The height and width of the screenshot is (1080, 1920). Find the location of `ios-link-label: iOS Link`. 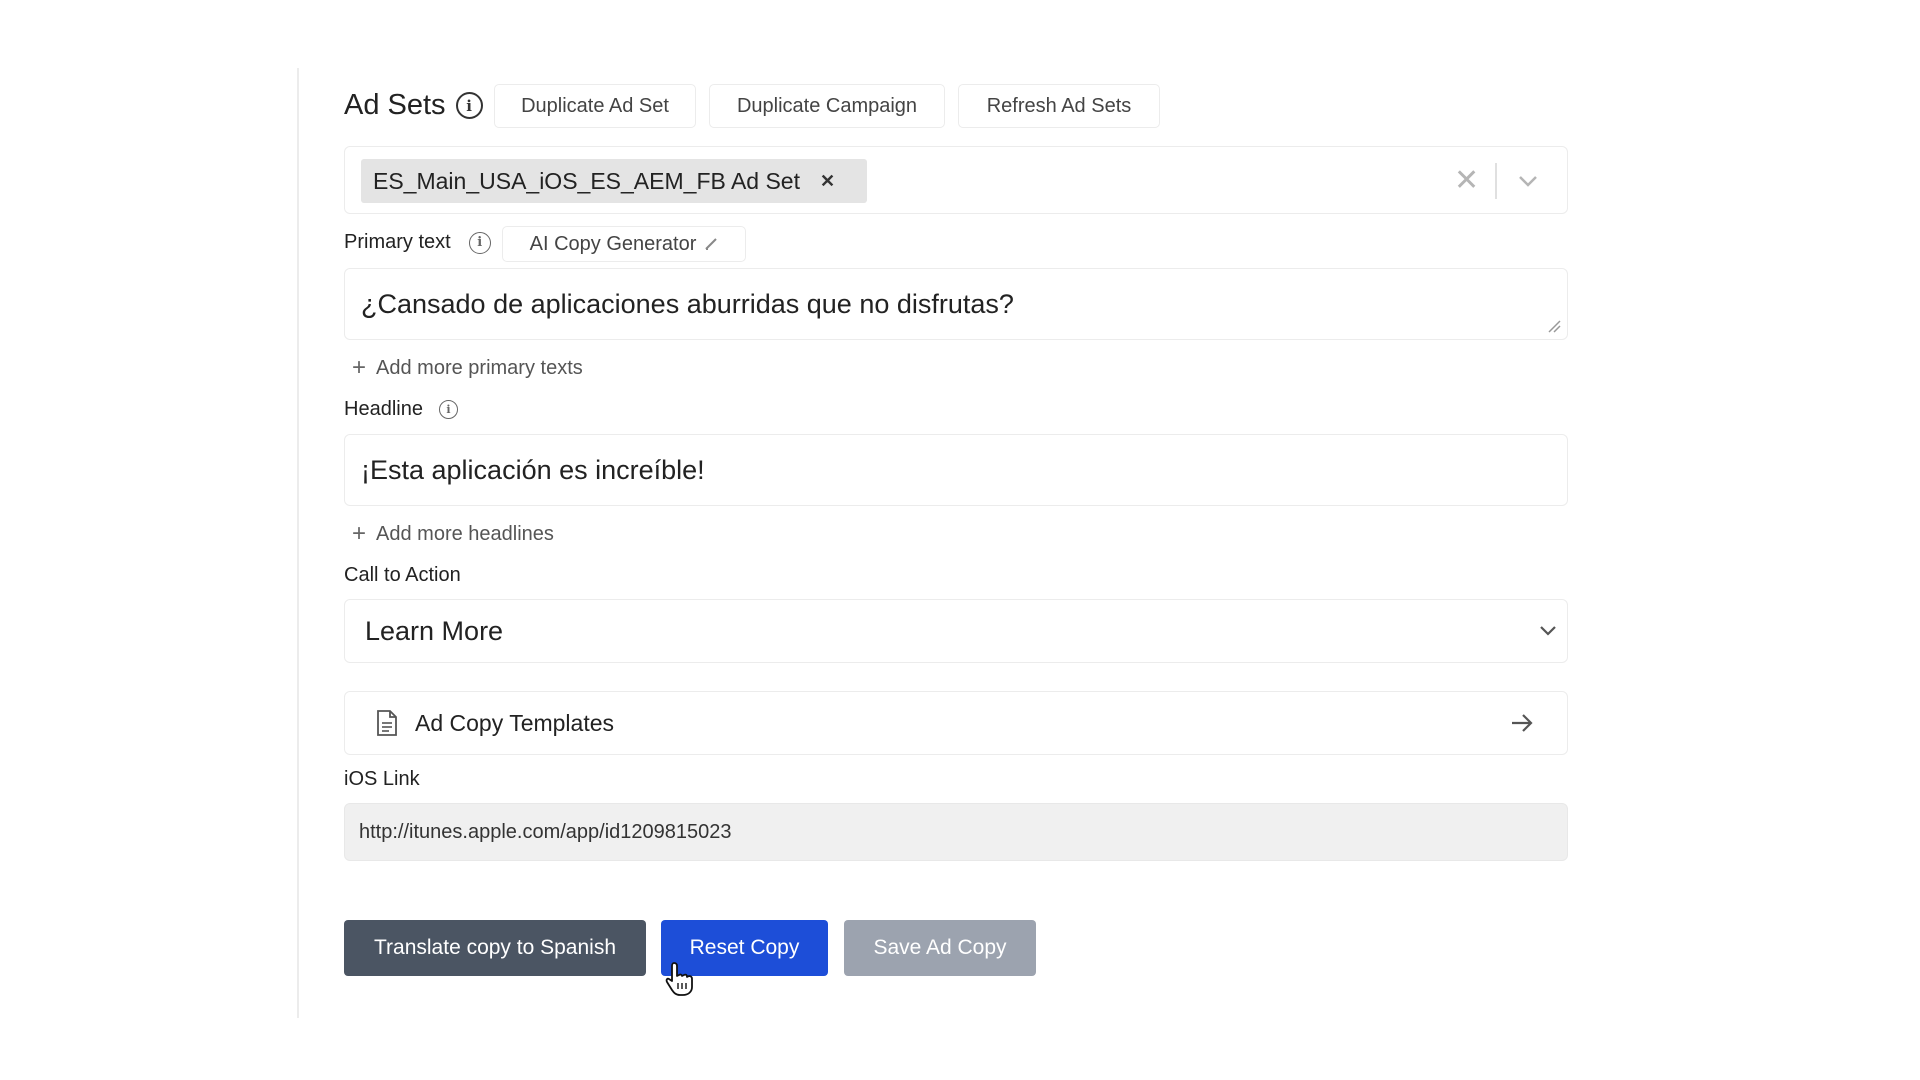

ios-link-label: iOS Link is located at coordinates (382, 779).